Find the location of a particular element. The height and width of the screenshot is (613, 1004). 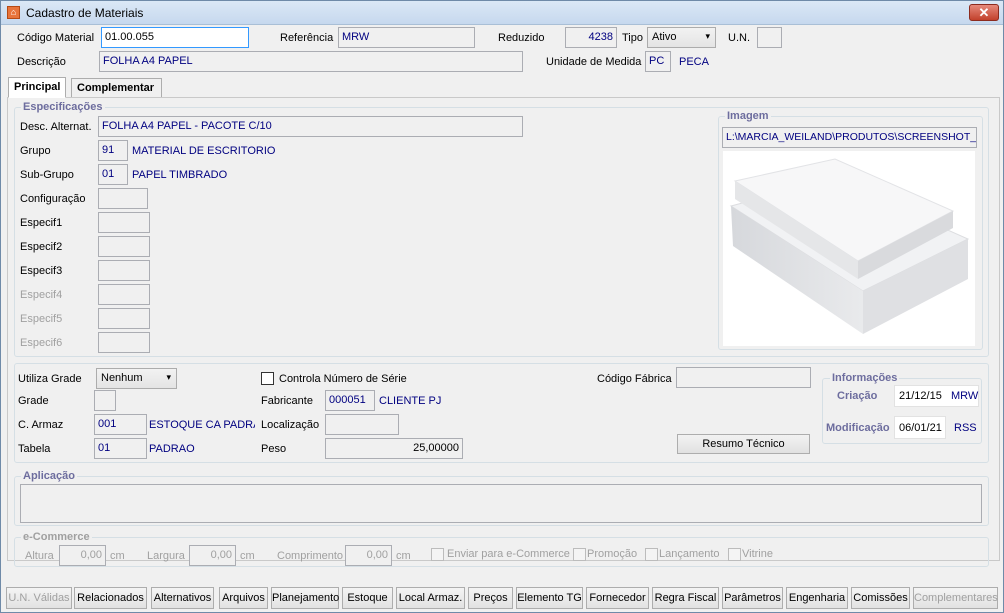

subgrupo-code-input: 01 is located at coordinates (113, 174).